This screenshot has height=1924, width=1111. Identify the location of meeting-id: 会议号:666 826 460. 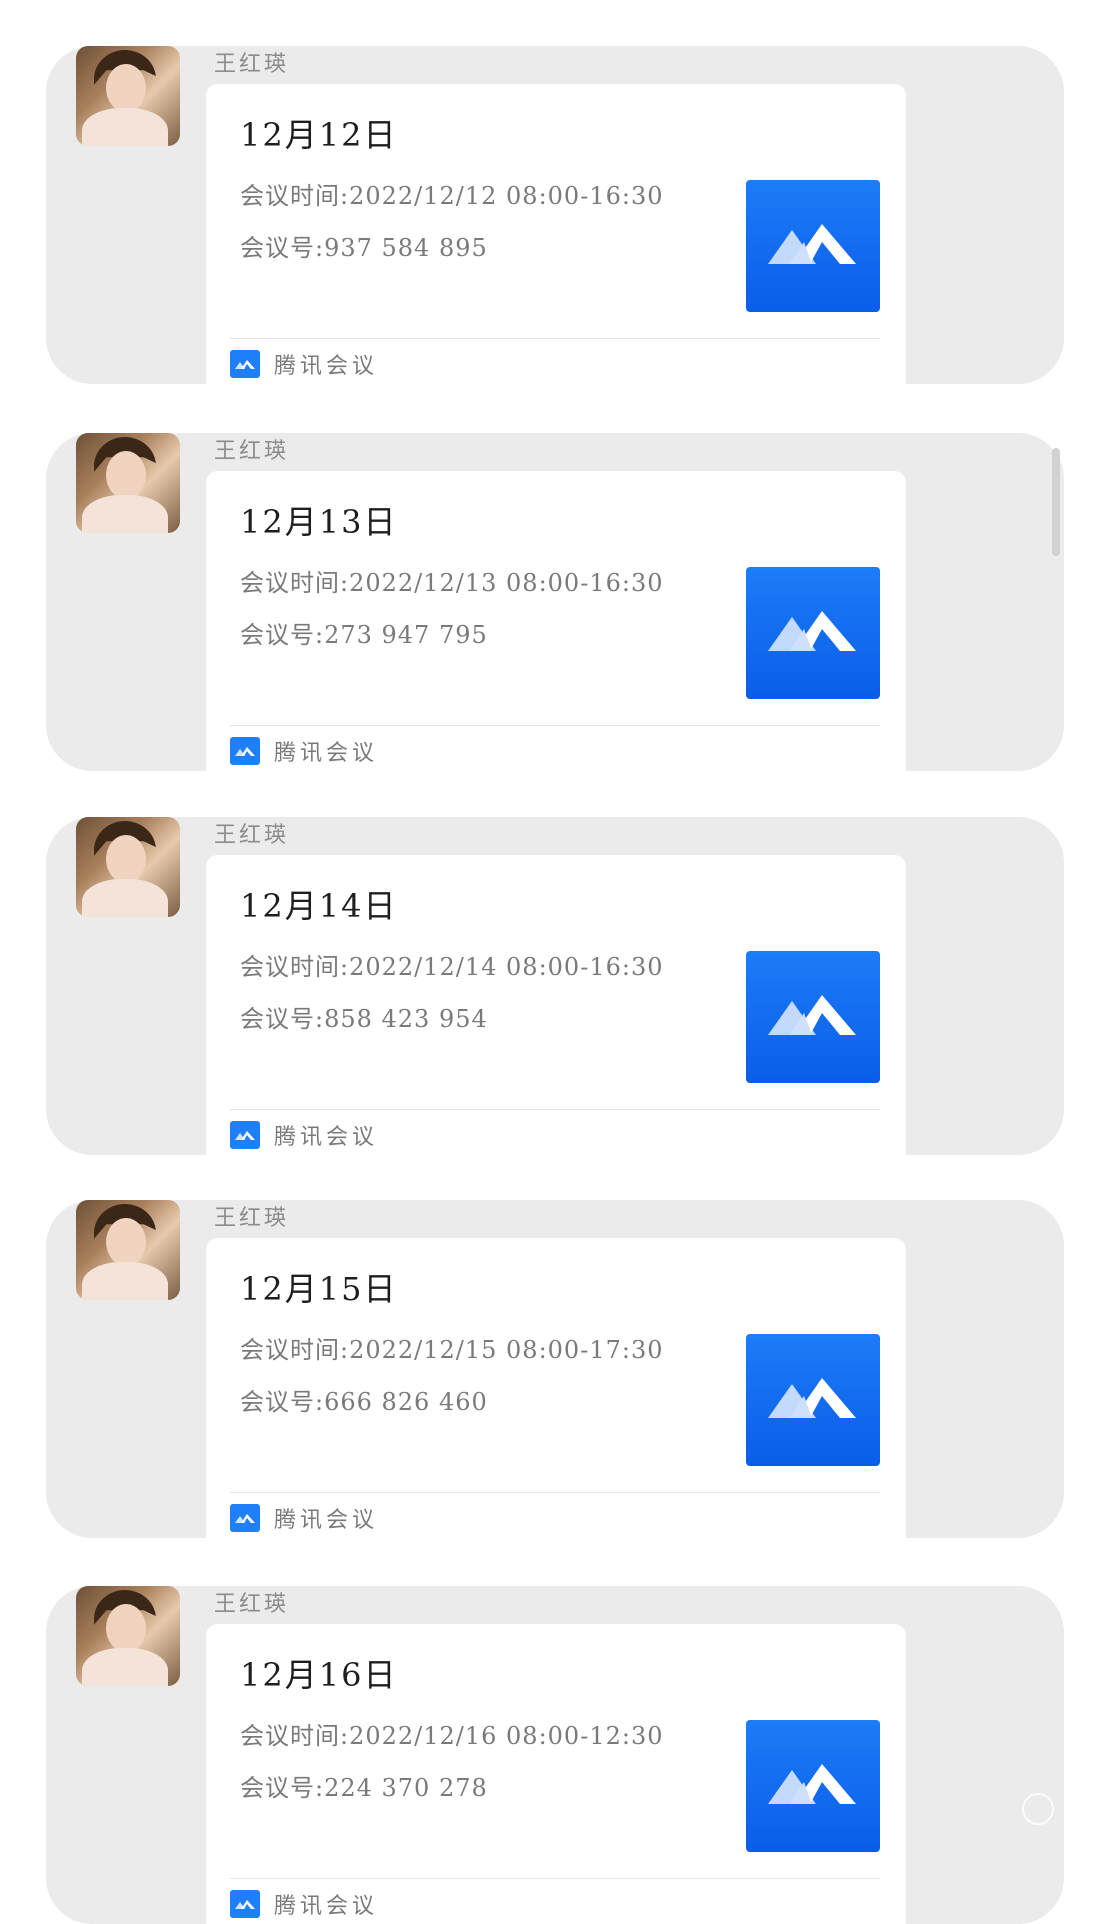
(364, 1402).